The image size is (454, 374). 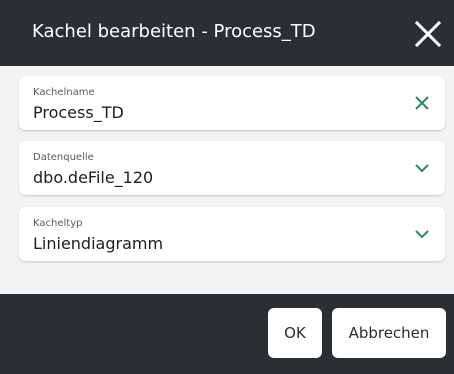 What do you see at coordinates (64, 92) in the screenshot?
I see `tile-name-label: Kachelname` at bounding box center [64, 92].